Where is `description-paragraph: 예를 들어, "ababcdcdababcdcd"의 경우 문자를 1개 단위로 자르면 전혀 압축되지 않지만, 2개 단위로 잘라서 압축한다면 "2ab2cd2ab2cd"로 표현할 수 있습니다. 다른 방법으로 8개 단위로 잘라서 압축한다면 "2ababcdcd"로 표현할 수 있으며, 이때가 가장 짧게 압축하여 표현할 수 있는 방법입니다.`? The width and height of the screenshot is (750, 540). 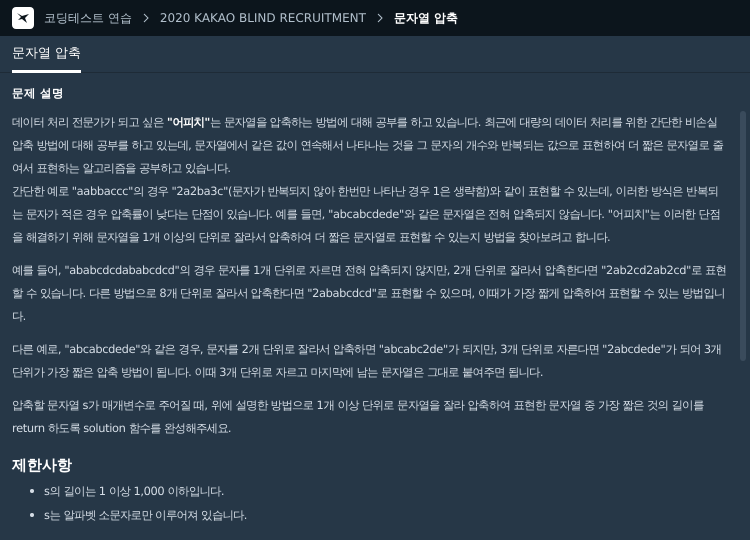
description-paragraph: 예를 들어, "ababcdcdababcdcd"의 경우 문자를 1개 단위로 자르면 전혀 압축되지 않지만, 2개 단위로 잘라서 압축한다면 "2ab2cd2ab2cd"로 표현할 수 있습니다. 다른 방법으로 8개 단위로 잘라서 압축한다면 "2ababcdcd"로 표현할 수 있으며, 이때가 가장 짧게 압축하여 표현할 수 있는 방법입니다. is located at coordinates (370, 293).